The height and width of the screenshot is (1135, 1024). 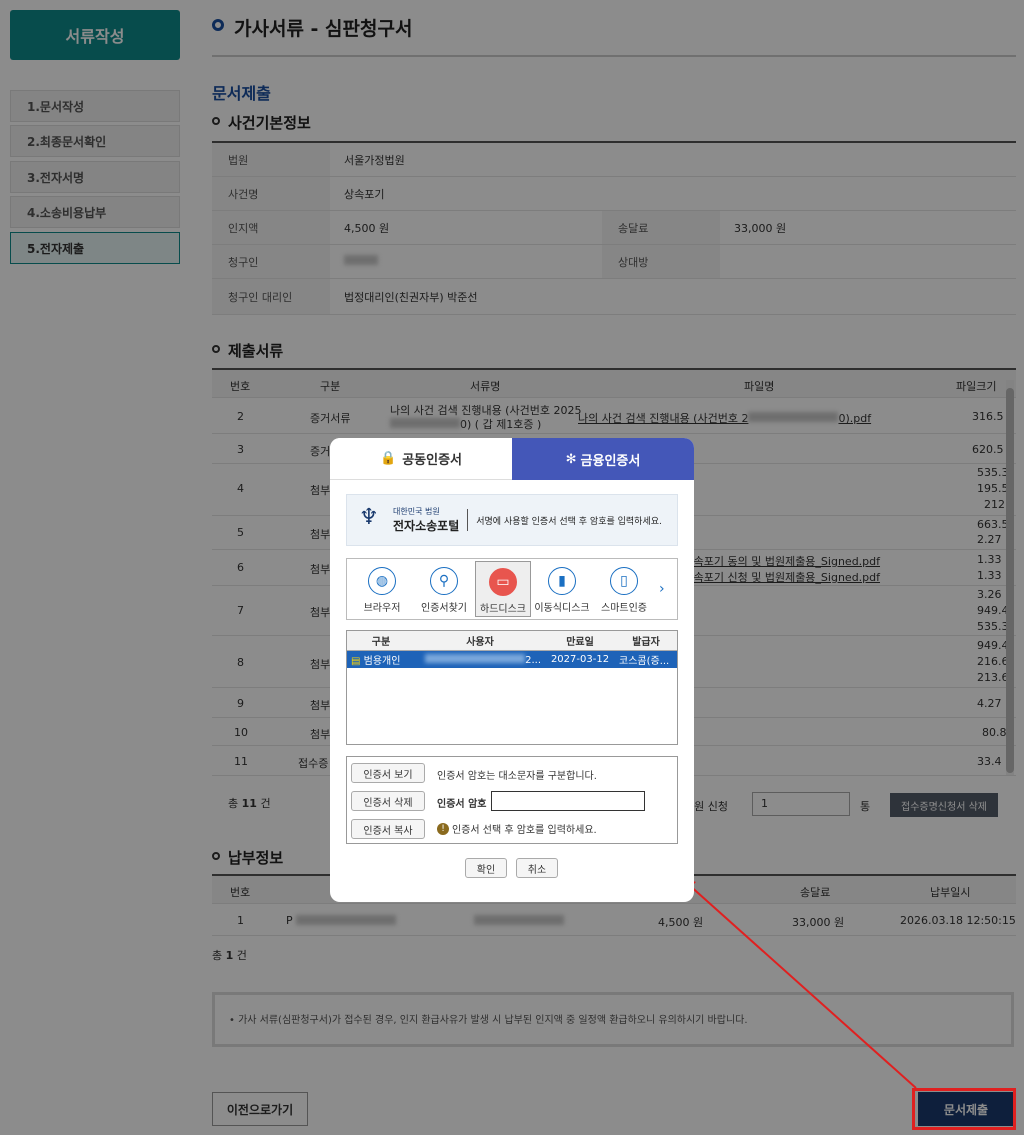 I want to click on cert-type: ▤ 범용개인, so click(x=376, y=661).